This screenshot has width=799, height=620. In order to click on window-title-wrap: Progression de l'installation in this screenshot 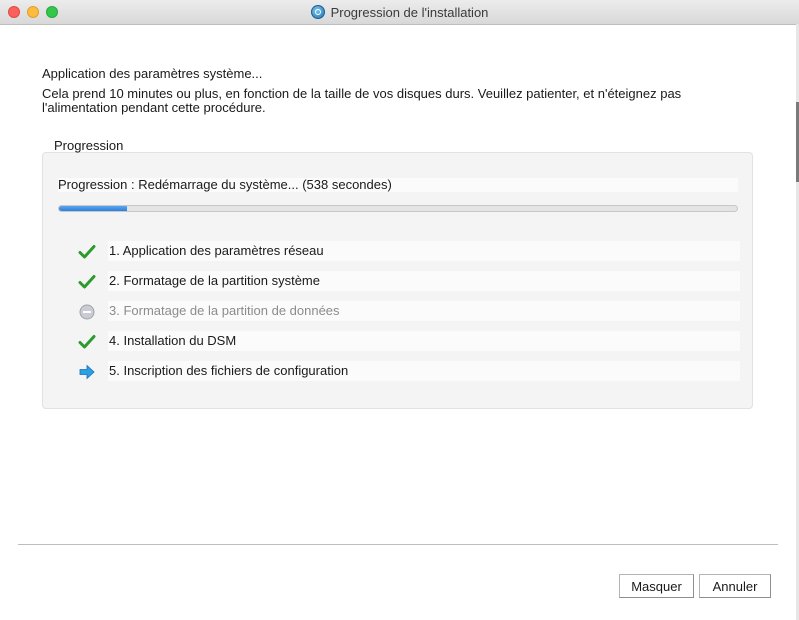, I will do `click(399, 12)`.